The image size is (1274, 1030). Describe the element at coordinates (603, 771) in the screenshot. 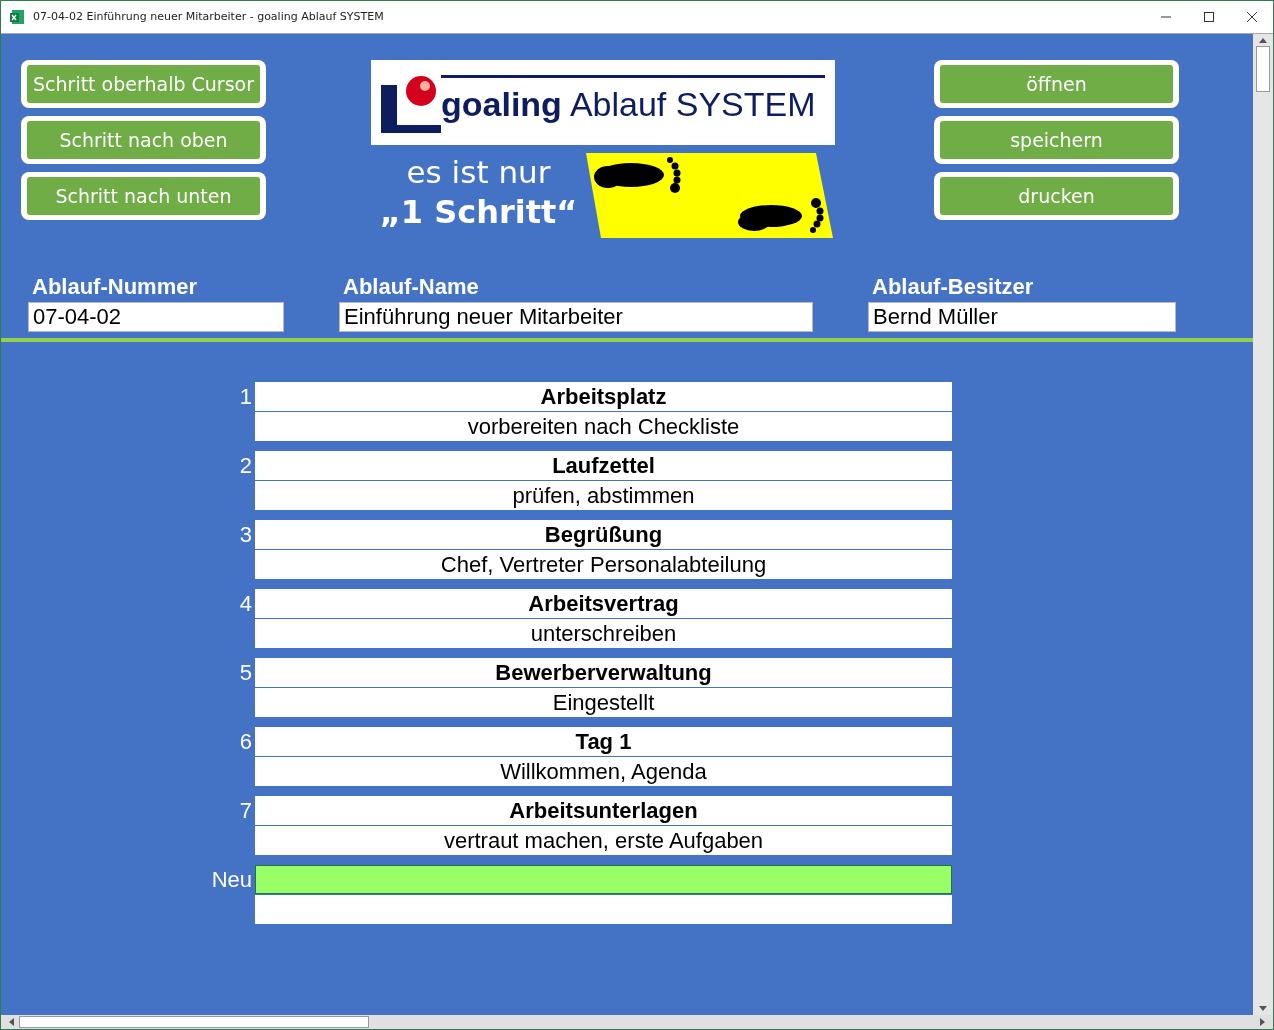

I see `step-description-cell: Willkommen, Agenda` at that location.